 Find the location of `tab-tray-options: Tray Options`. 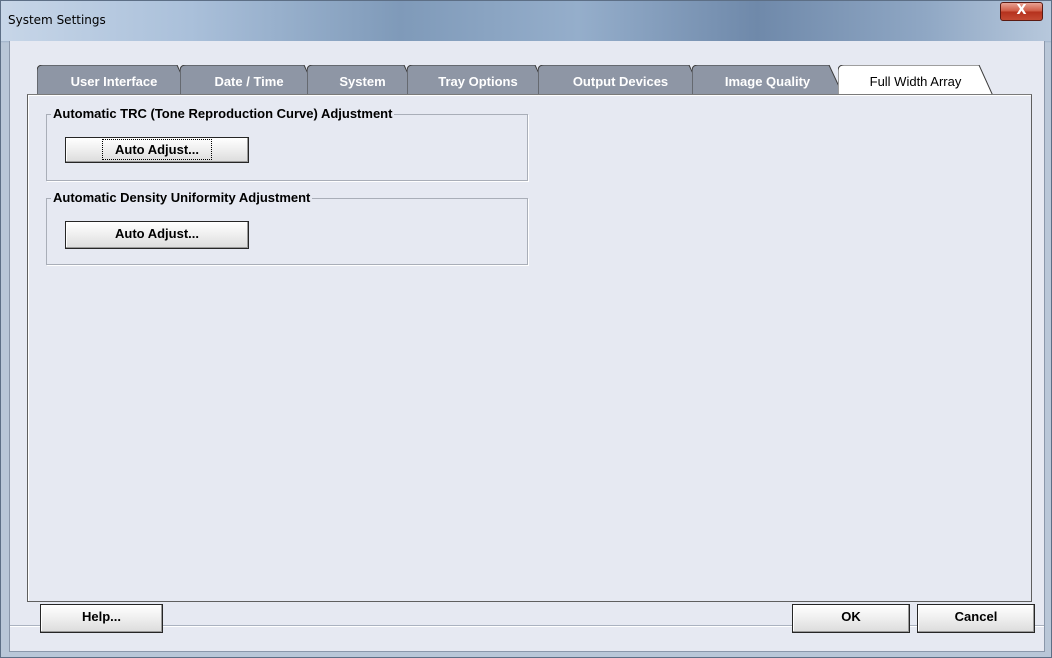

tab-tray-options: Tray Options is located at coordinates (478, 80).